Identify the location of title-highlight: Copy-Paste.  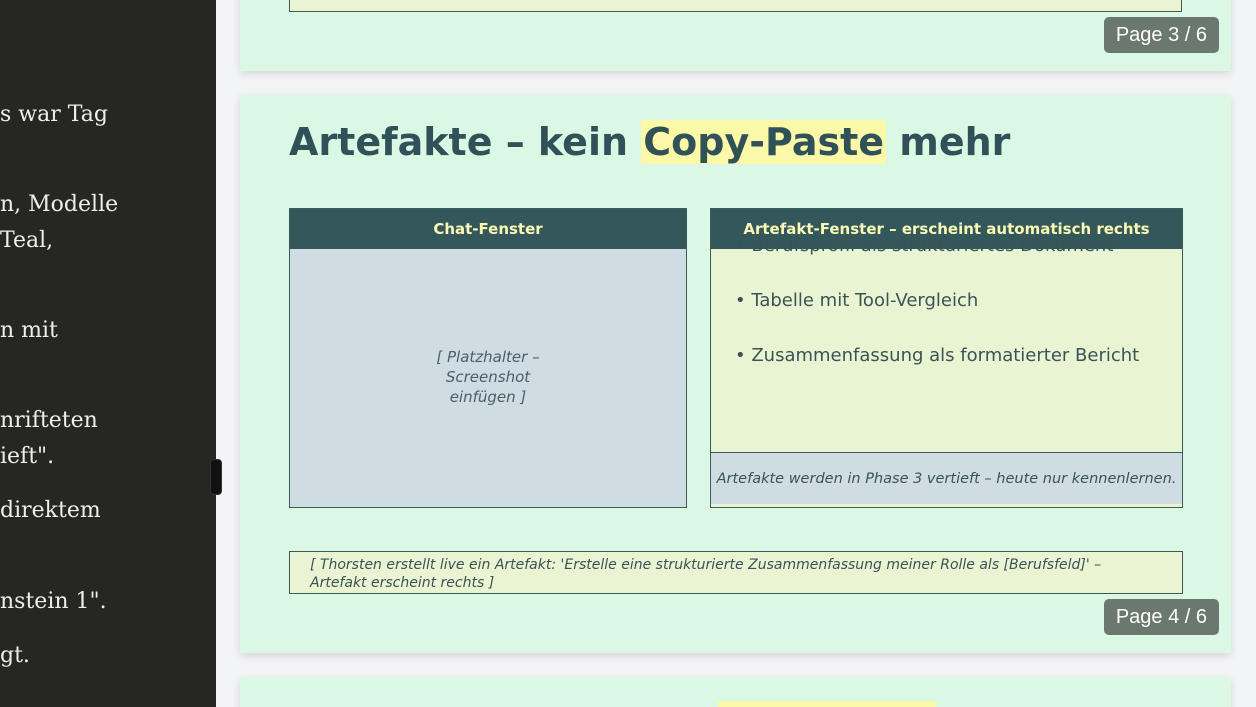
(764, 142).